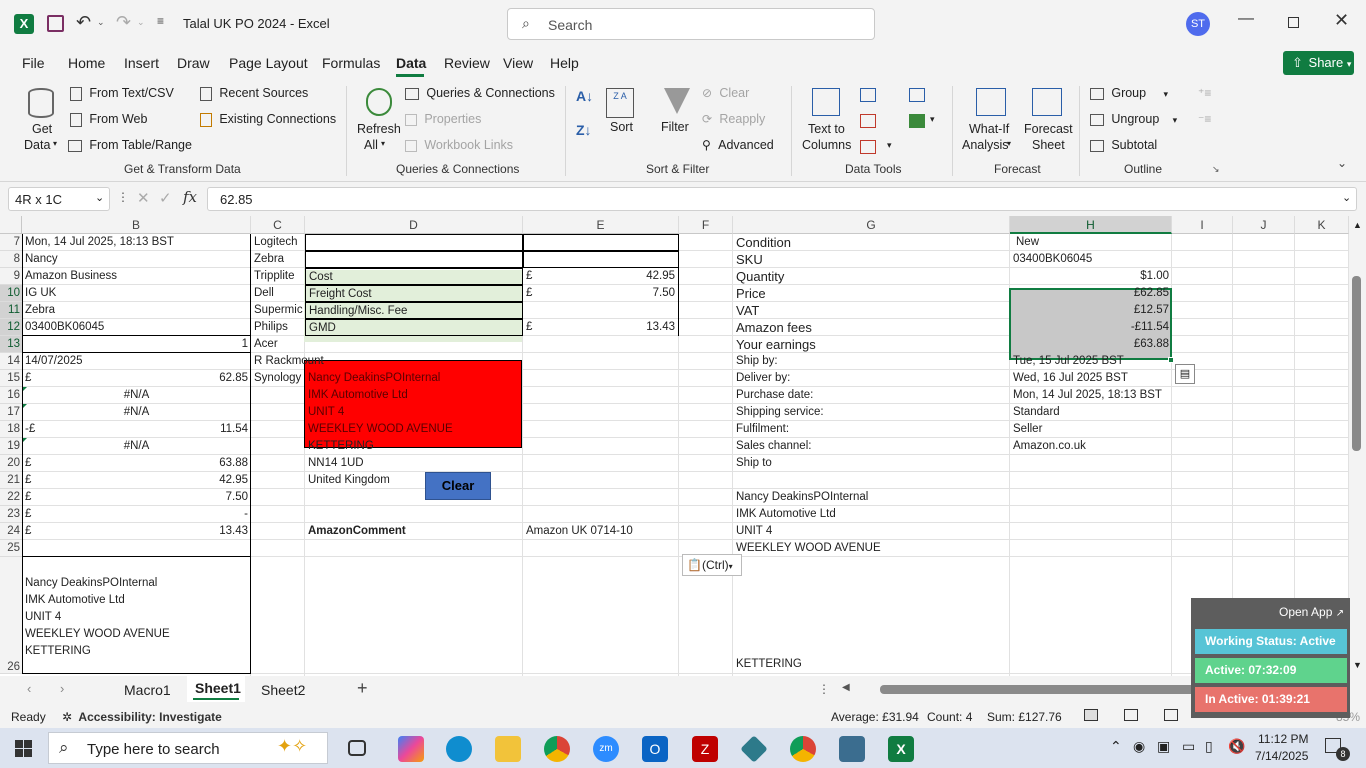  What do you see at coordinates (871, 293) in the screenshot?
I see `detail-key: Price` at bounding box center [871, 293].